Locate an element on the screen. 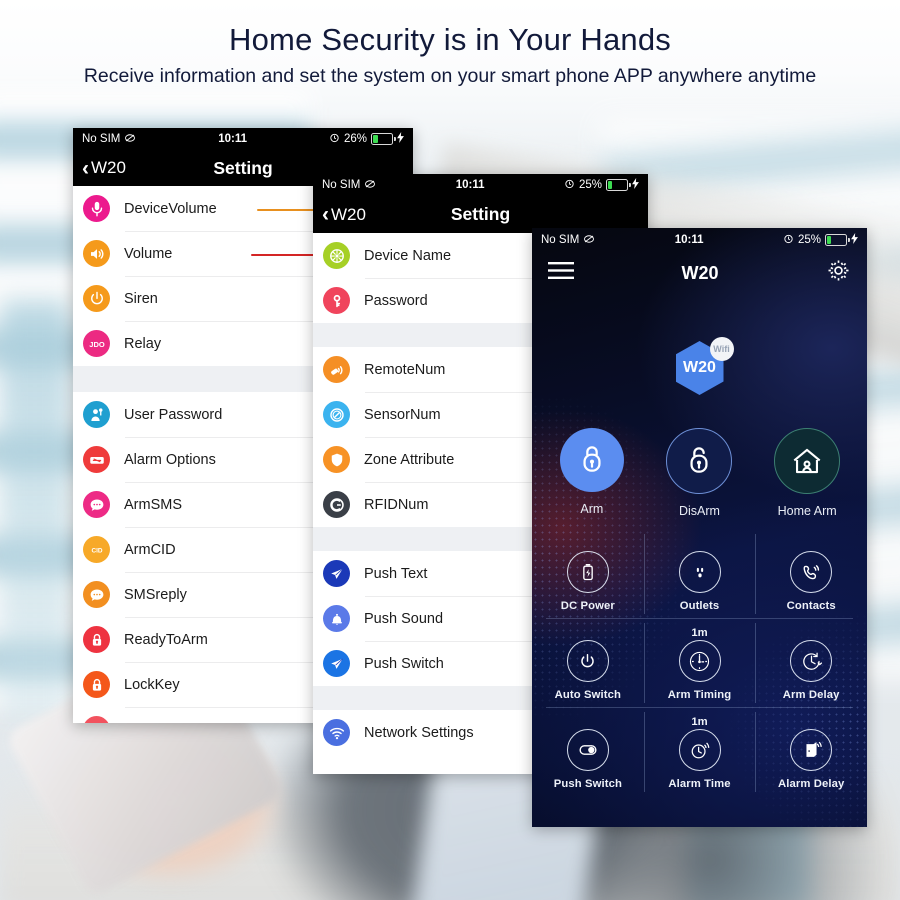  list-item-label: RemoteNum is located at coordinates (405, 369).